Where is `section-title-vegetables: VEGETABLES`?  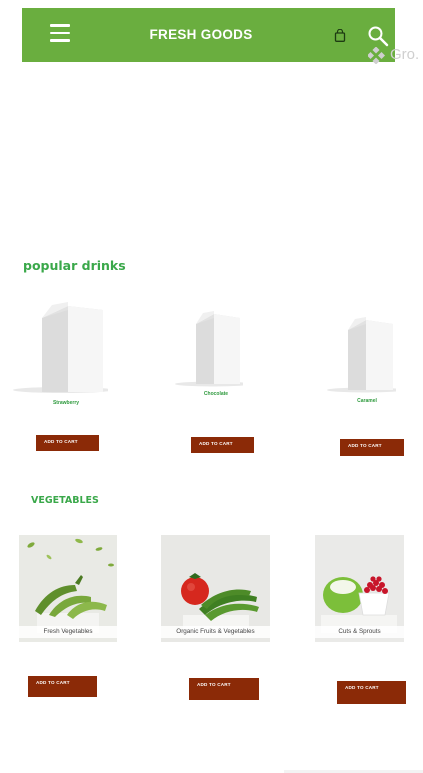
section-title-vegetables: VEGETABLES is located at coordinates (65, 500).